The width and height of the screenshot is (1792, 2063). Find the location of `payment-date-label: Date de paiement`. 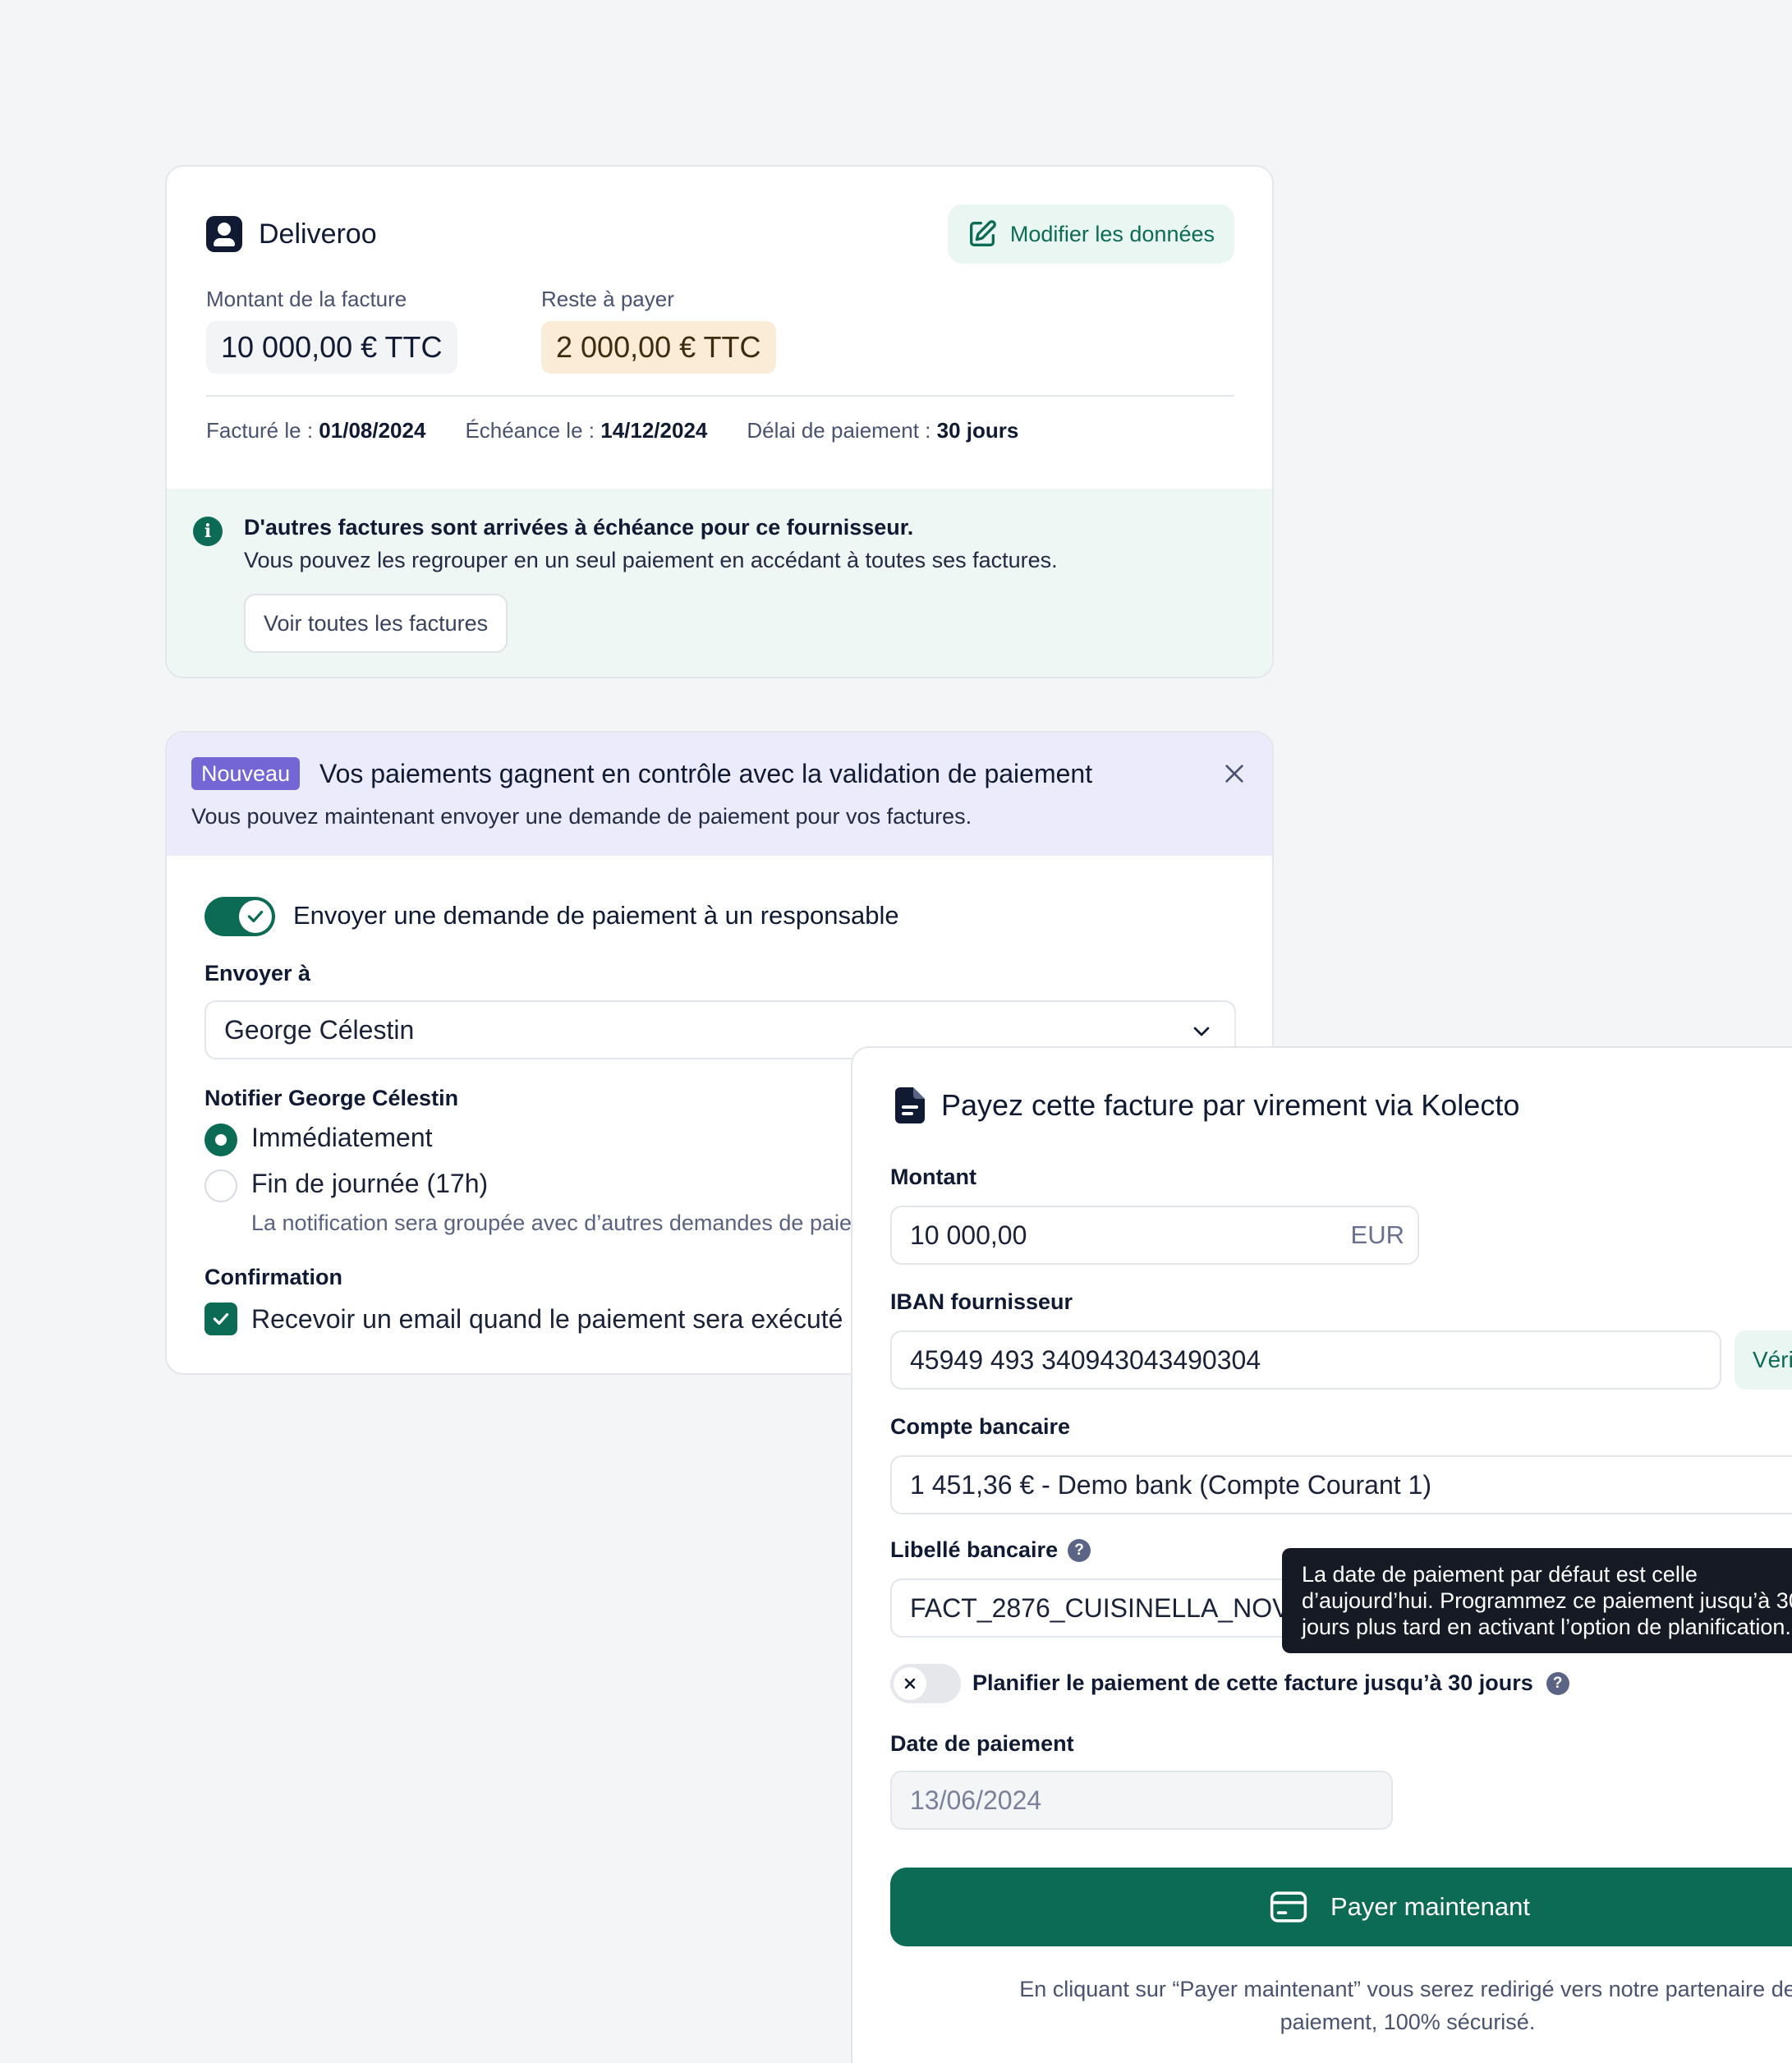

payment-date-label: Date de paiement is located at coordinates (982, 1743).